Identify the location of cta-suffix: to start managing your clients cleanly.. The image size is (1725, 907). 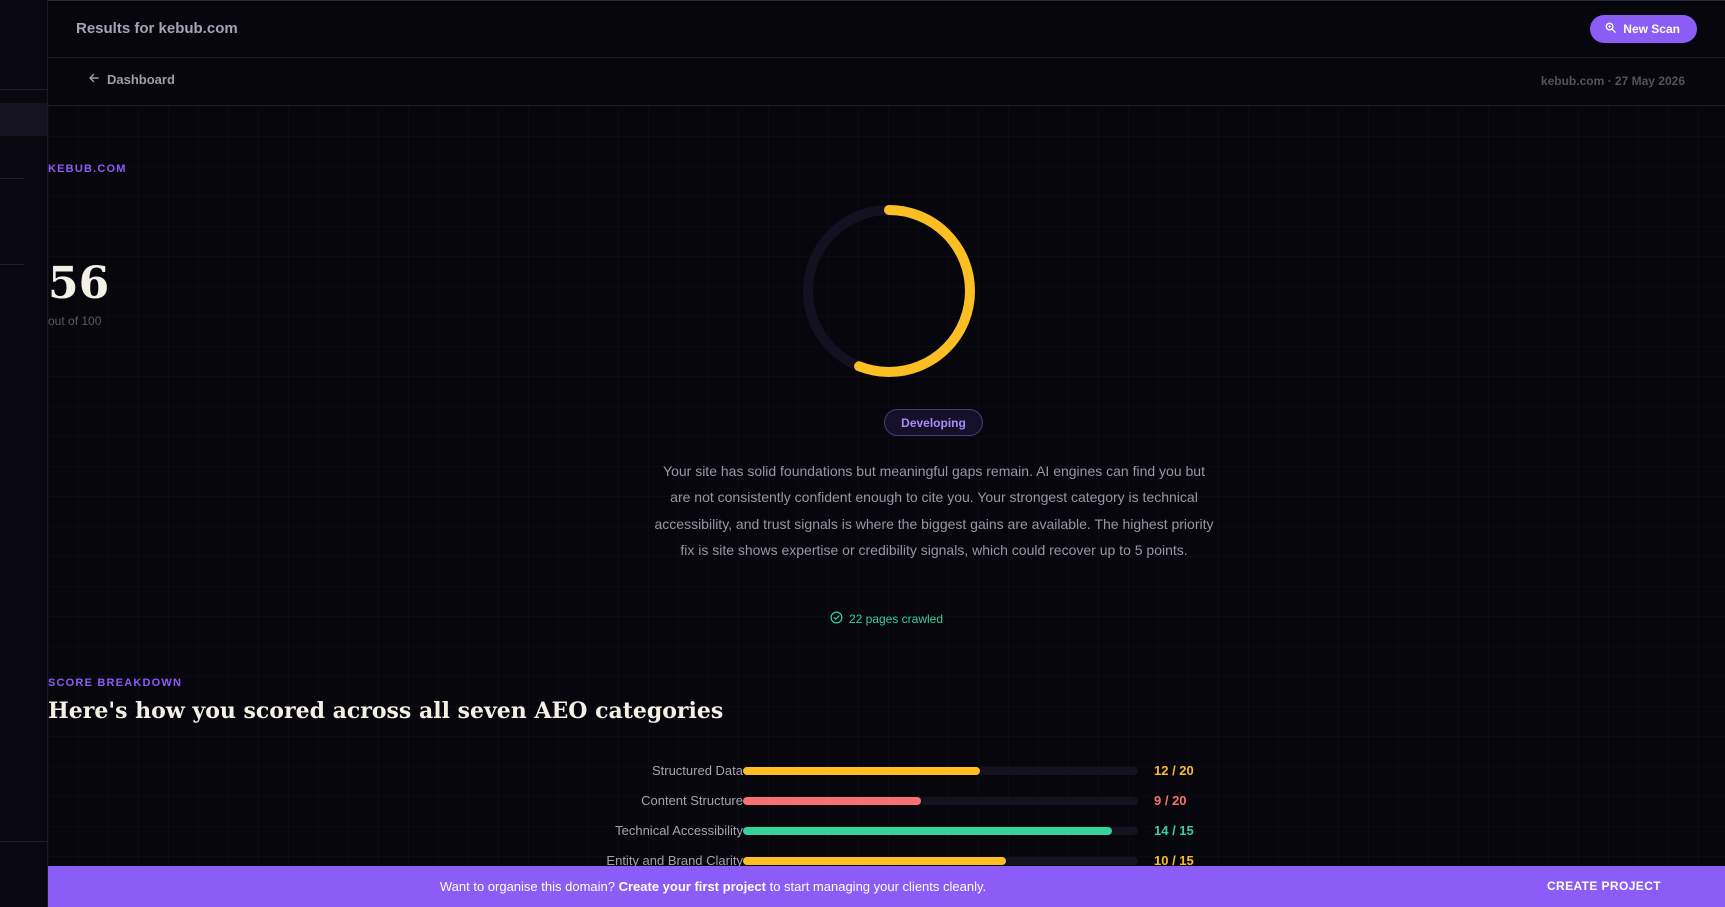
(876, 886).